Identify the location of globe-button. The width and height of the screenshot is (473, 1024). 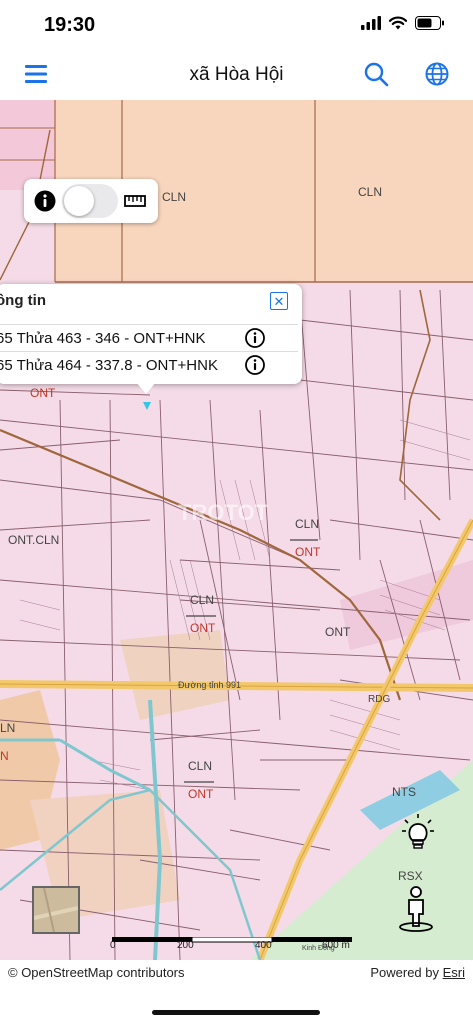
(437, 76).